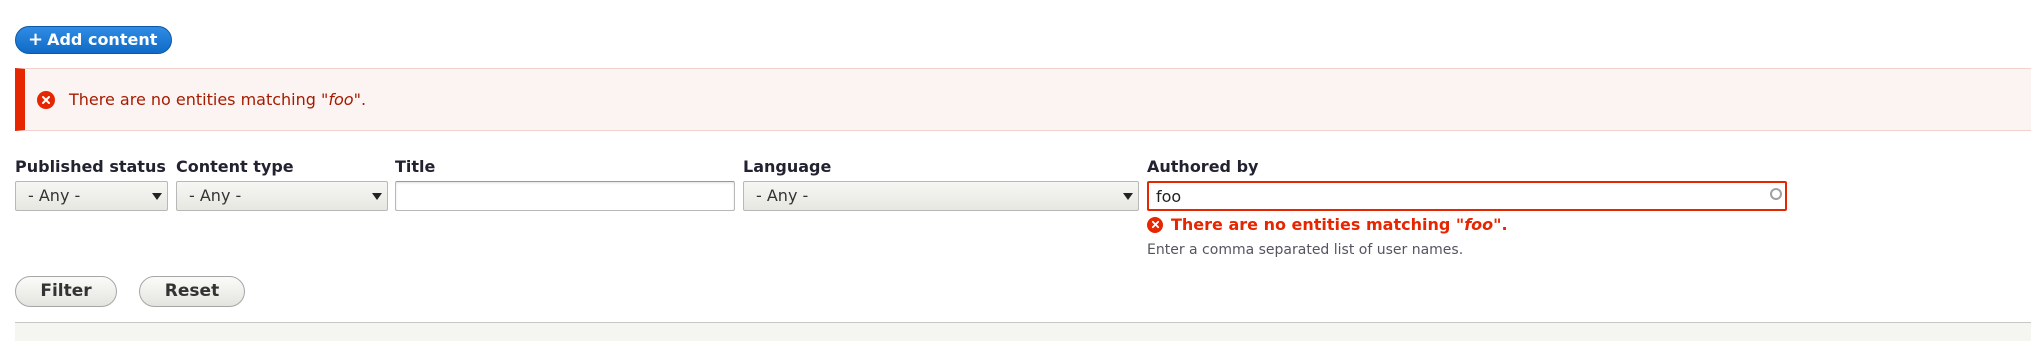 Image resolution: width=2031 pixels, height=341 pixels. I want to click on reset-button: Reset, so click(192, 291).